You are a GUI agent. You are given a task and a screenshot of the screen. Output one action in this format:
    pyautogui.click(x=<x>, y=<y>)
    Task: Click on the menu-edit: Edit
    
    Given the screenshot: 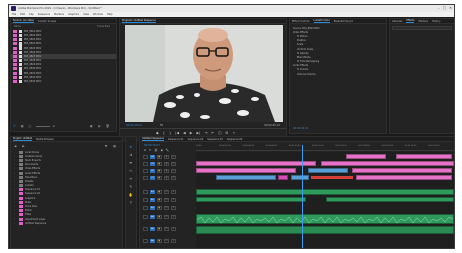 What is the action you would take?
    pyautogui.click(x=22, y=14)
    